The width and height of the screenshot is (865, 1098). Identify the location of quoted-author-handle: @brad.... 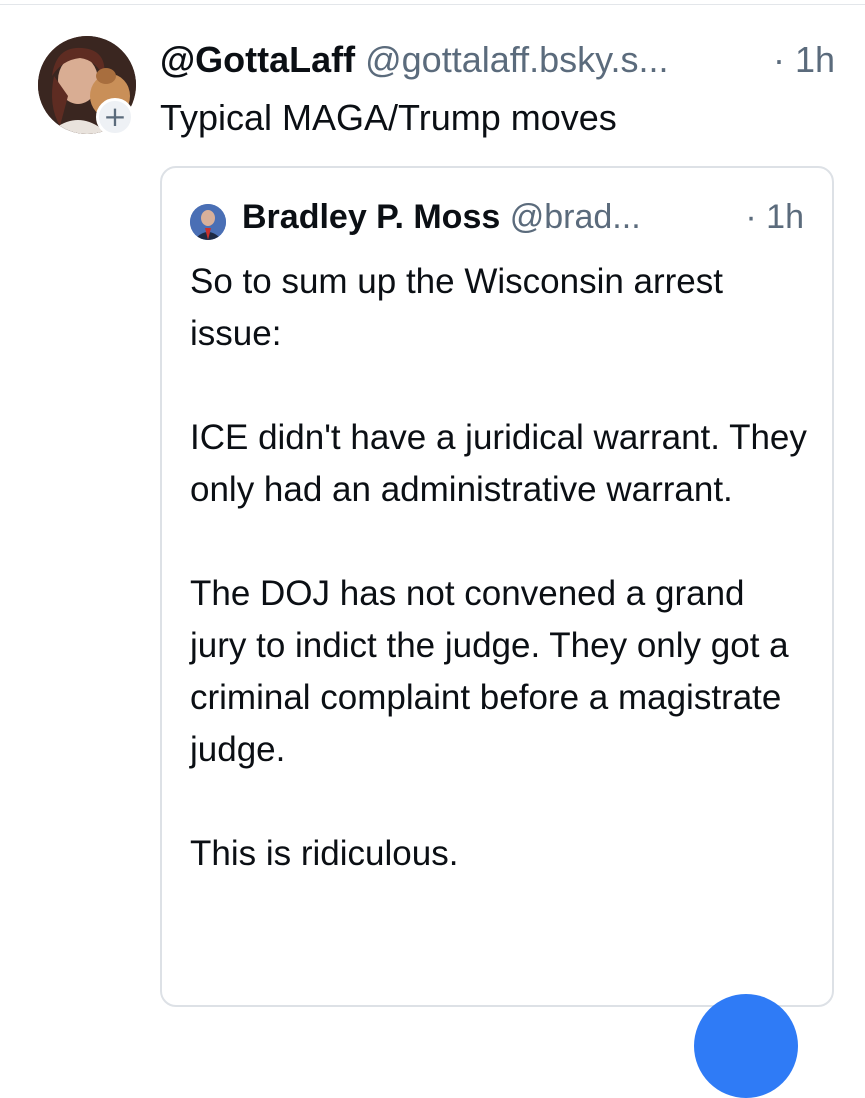
(575, 217).